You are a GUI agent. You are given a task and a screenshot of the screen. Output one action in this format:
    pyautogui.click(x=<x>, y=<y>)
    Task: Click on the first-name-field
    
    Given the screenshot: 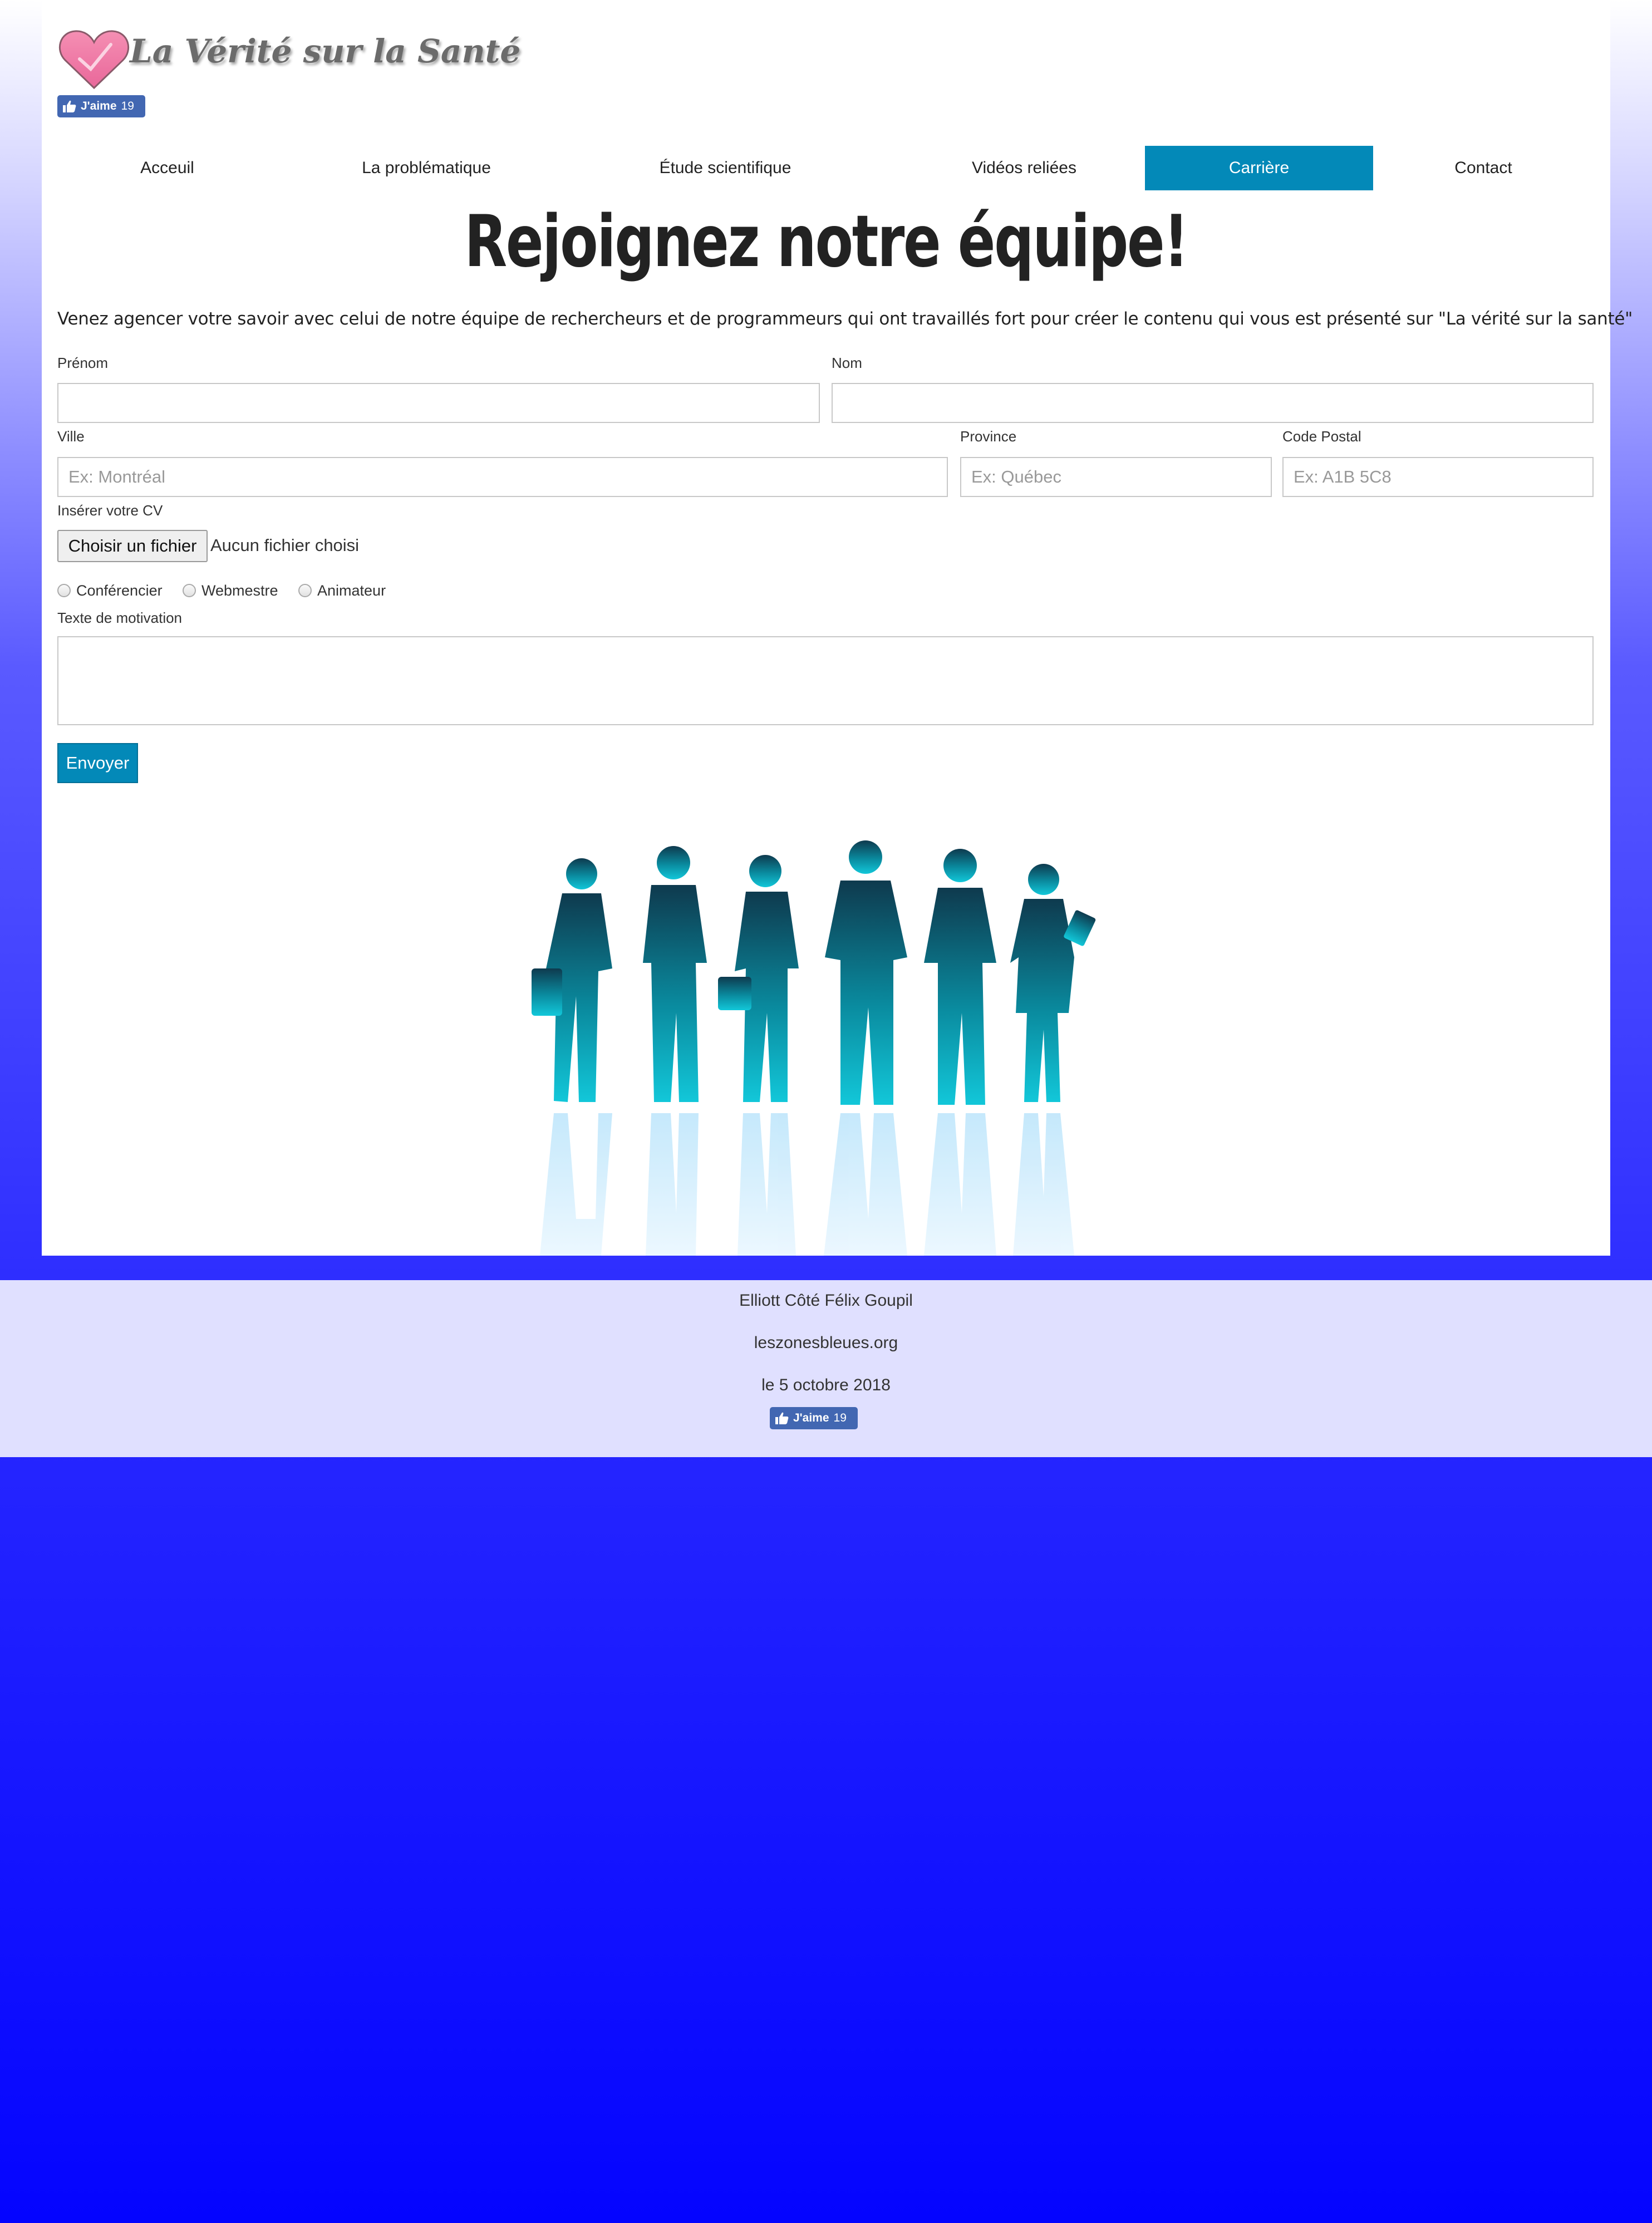 What is the action you would take?
    pyautogui.click(x=438, y=403)
    